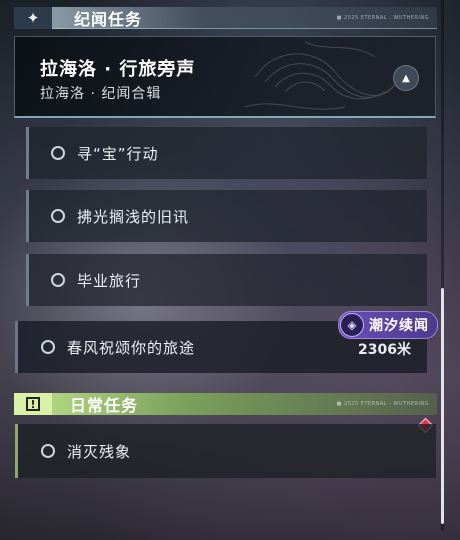 The height and width of the screenshot is (540, 460). Describe the element at coordinates (225, 18) in the screenshot. I see `story-quest-category-header: ✦ 纪闻任务 ■ 2025 ETERNAL · WUTHERING` at that location.